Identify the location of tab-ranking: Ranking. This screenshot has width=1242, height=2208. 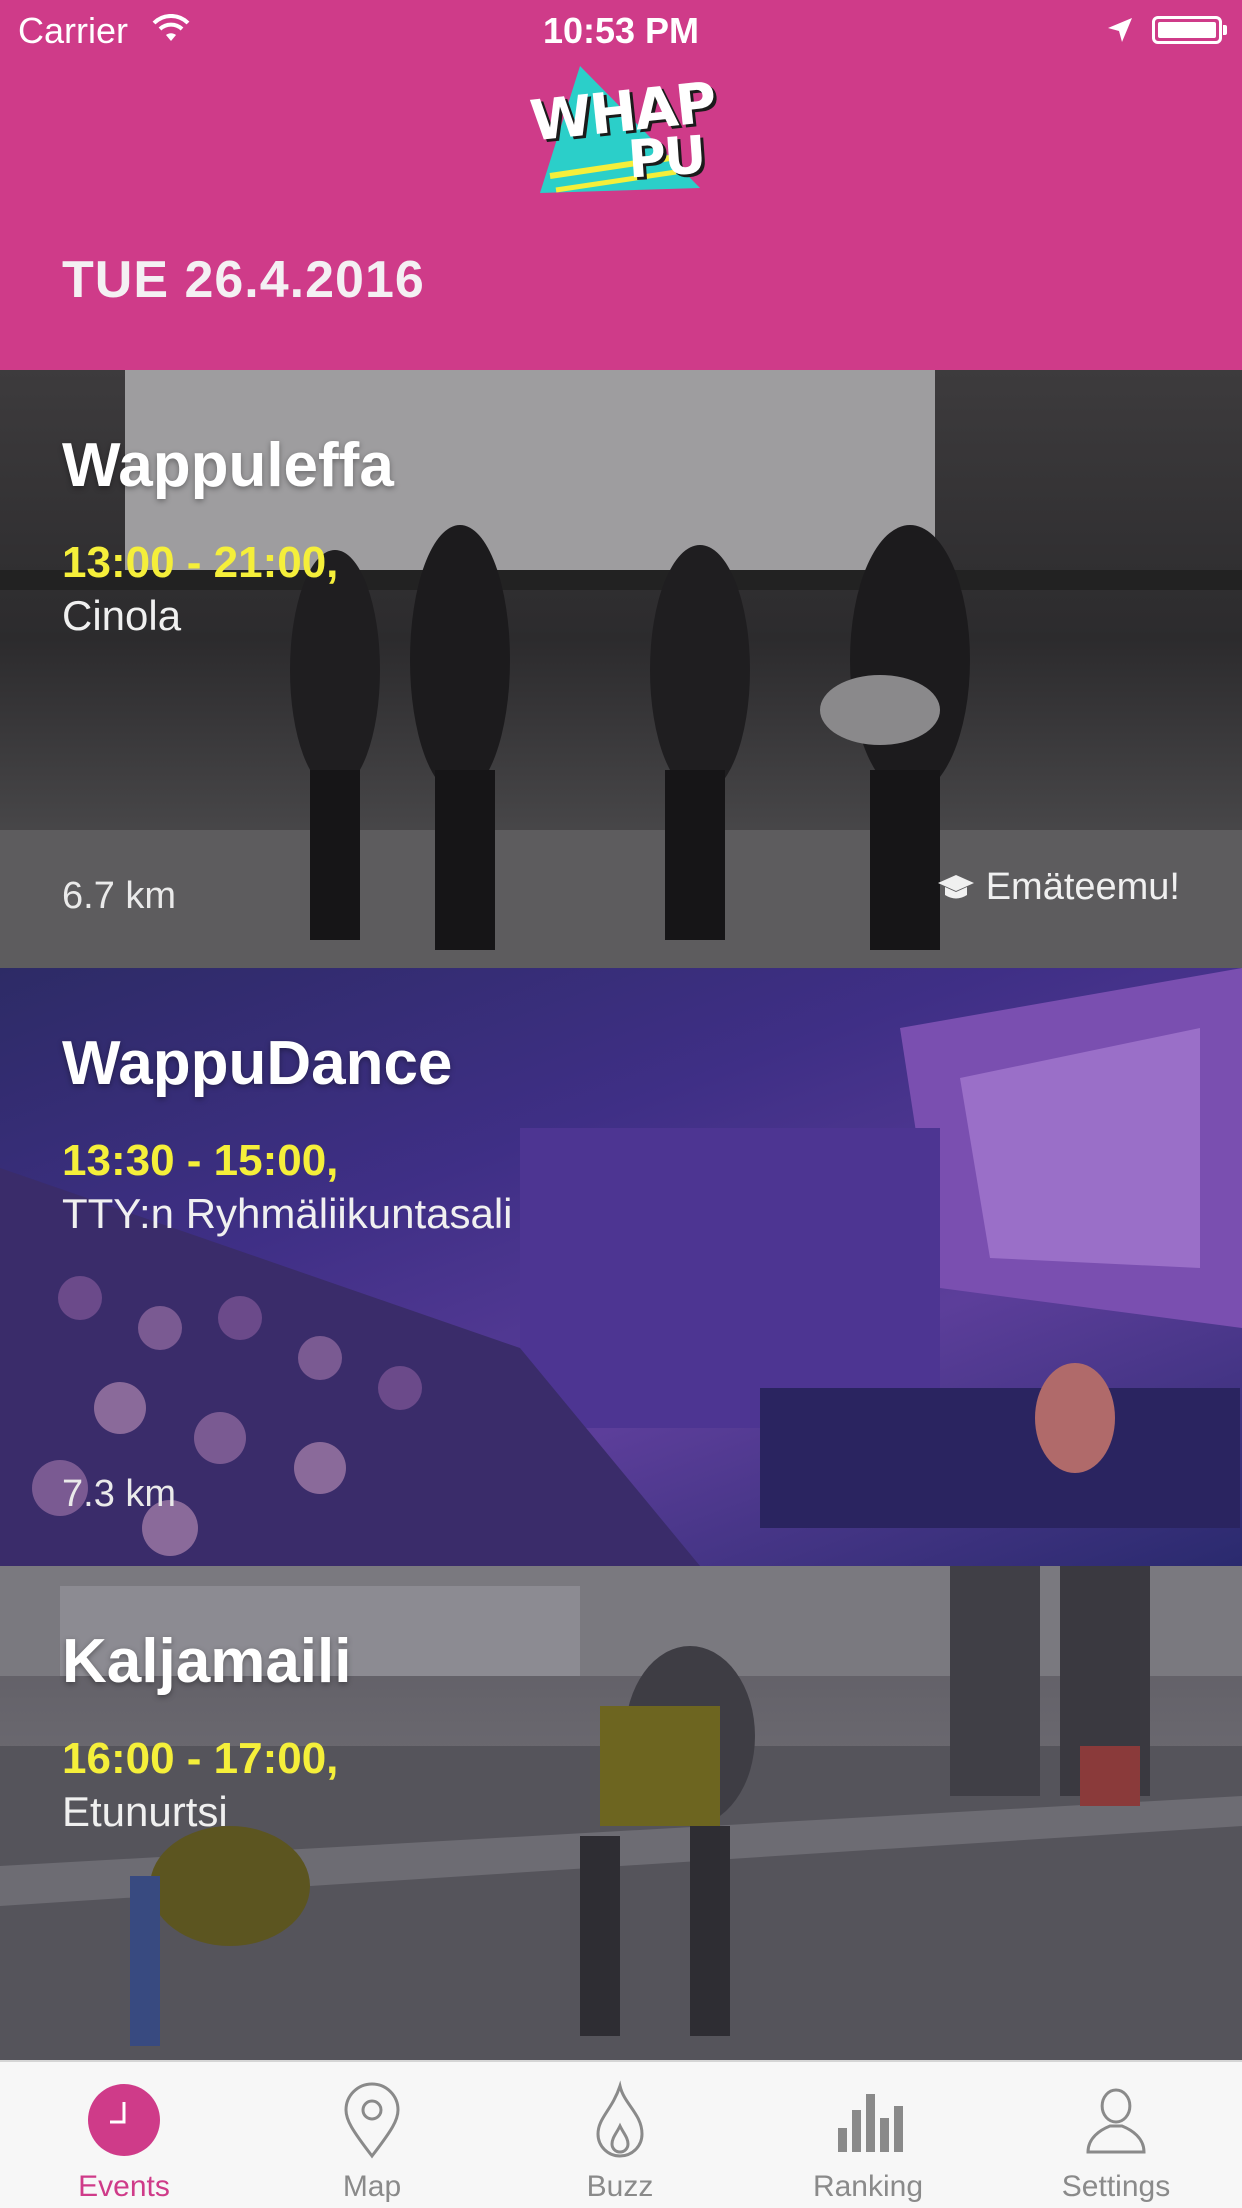
(868, 2135).